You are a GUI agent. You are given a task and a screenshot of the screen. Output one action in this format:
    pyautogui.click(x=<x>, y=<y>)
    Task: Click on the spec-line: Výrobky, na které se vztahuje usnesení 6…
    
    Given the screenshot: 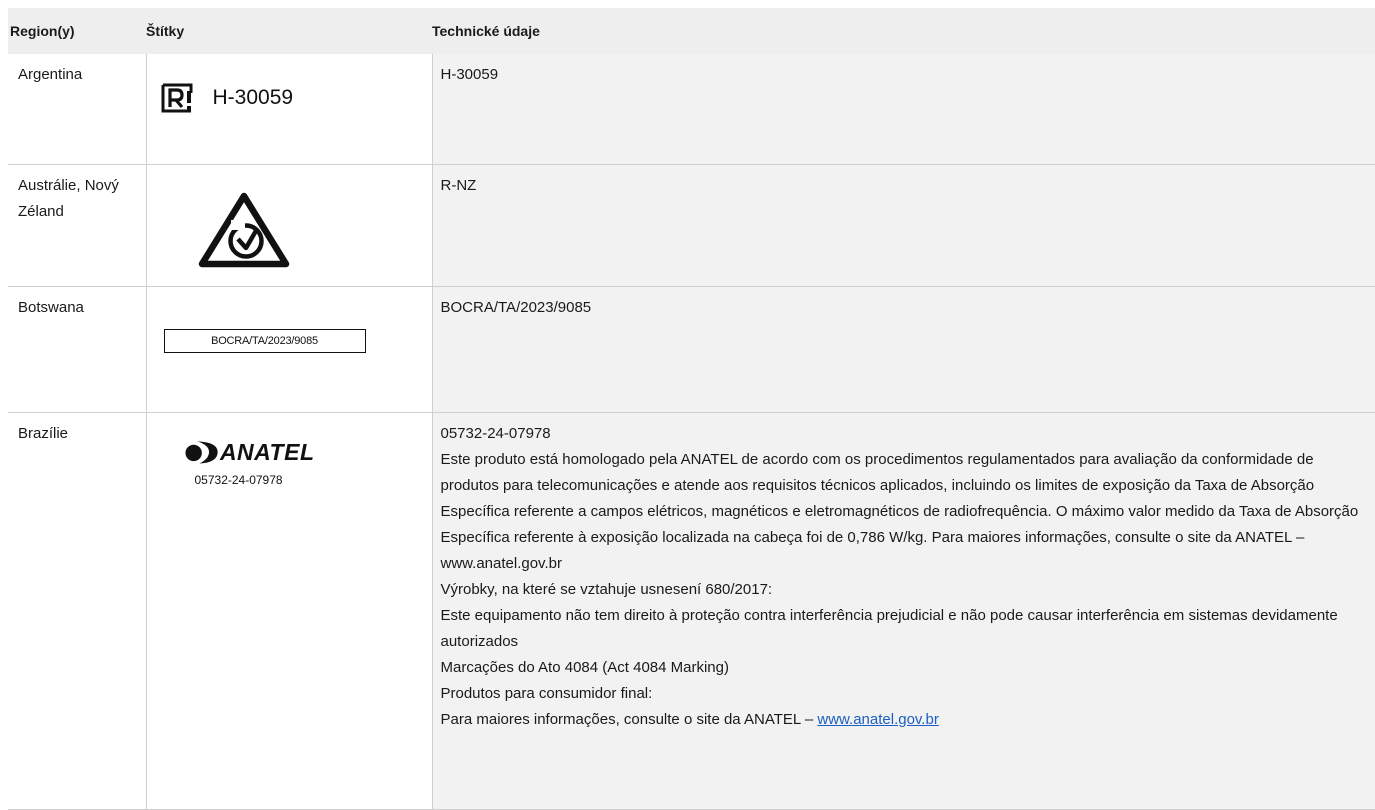 What is the action you would take?
    pyautogui.click(x=908, y=590)
    